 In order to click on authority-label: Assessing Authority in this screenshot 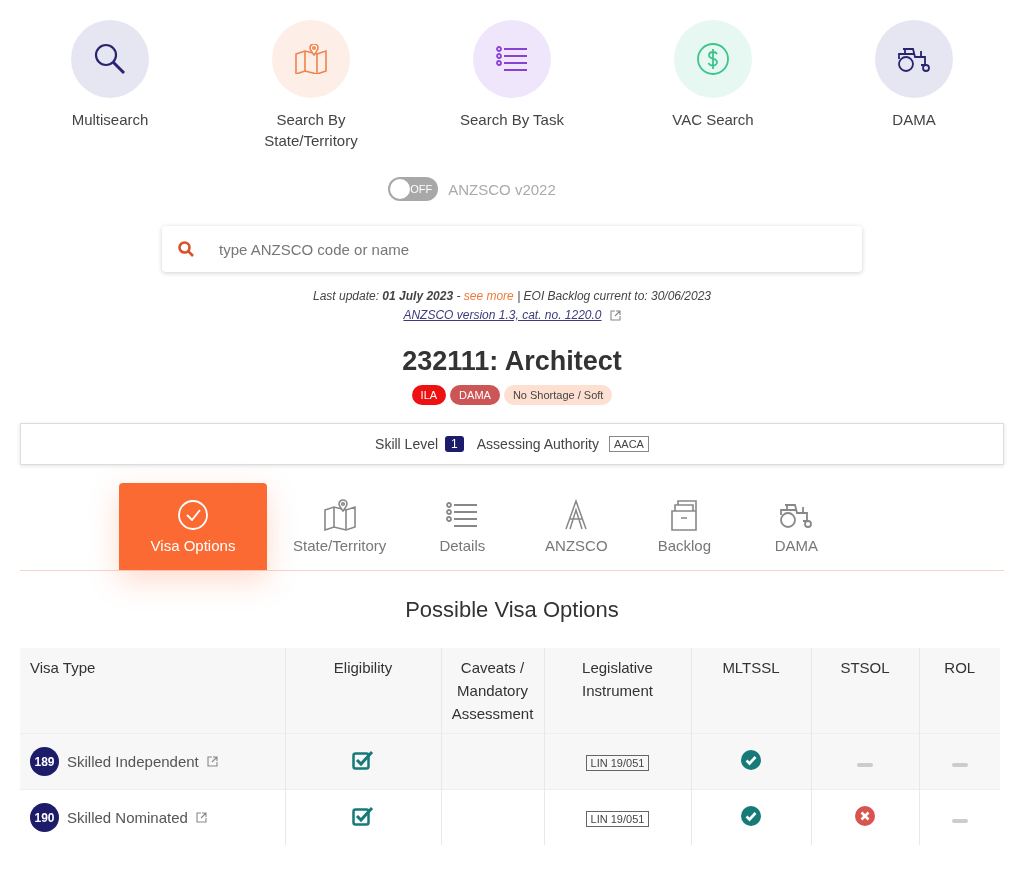, I will do `click(537, 444)`.